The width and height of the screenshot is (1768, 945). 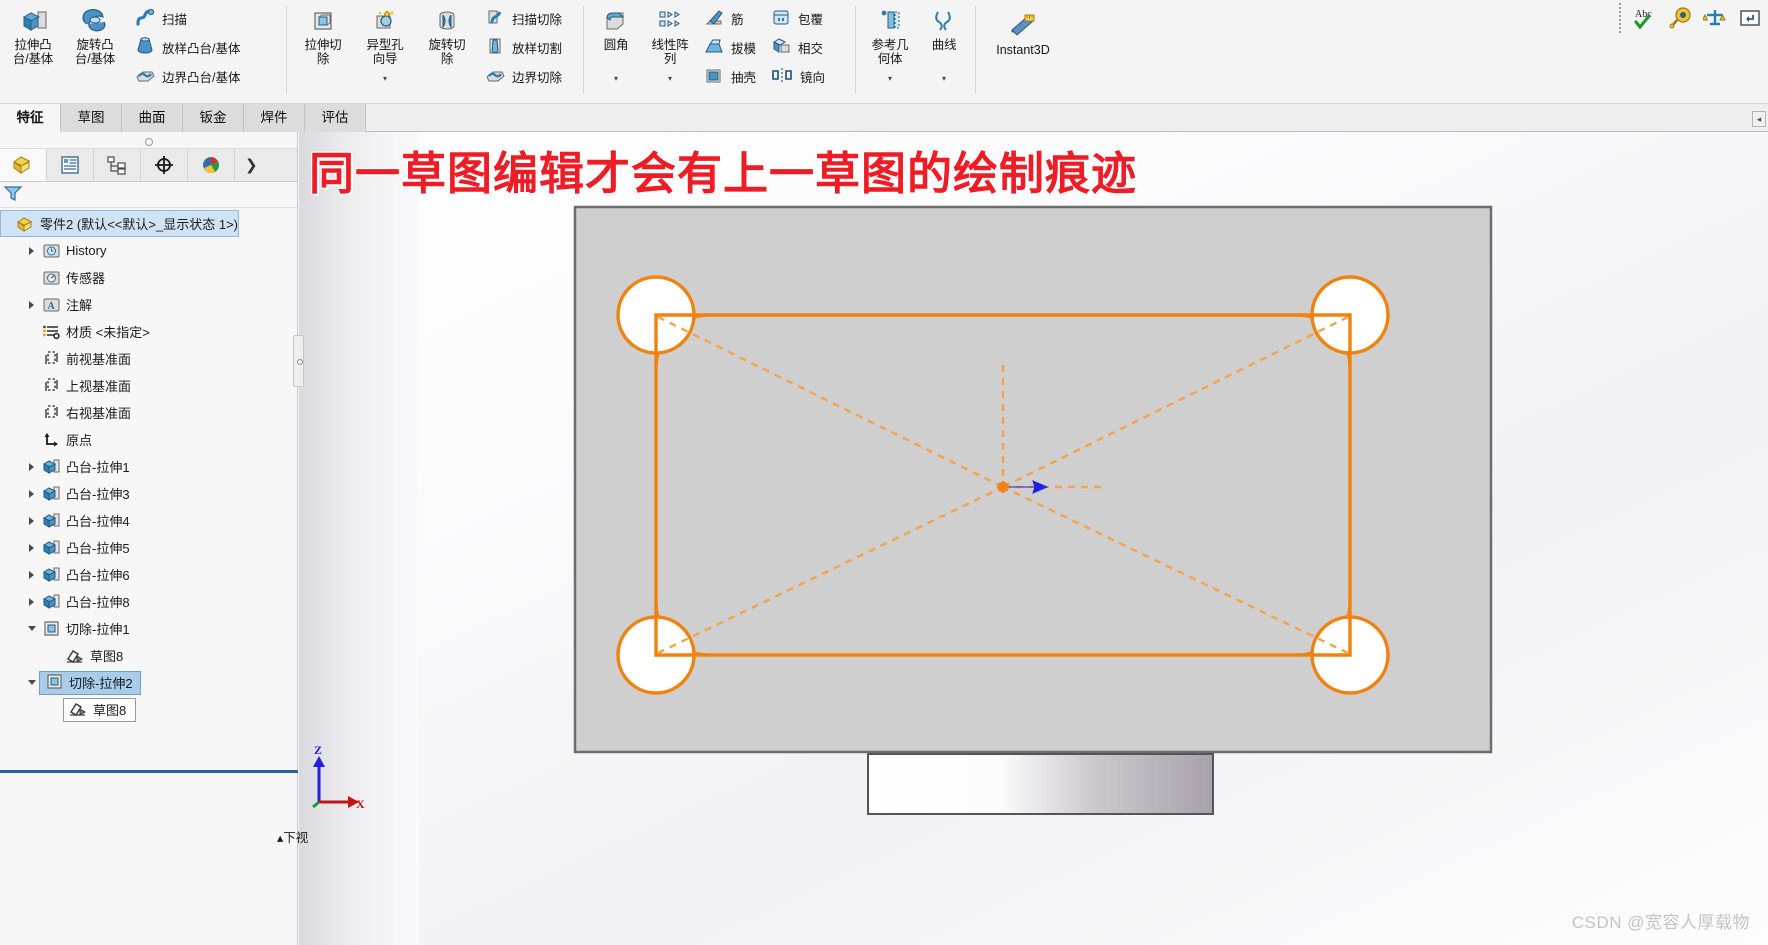 What do you see at coordinates (616, 78) in the screenshot?
I see `fillet-caret-icon: ▾` at bounding box center [616, 78].